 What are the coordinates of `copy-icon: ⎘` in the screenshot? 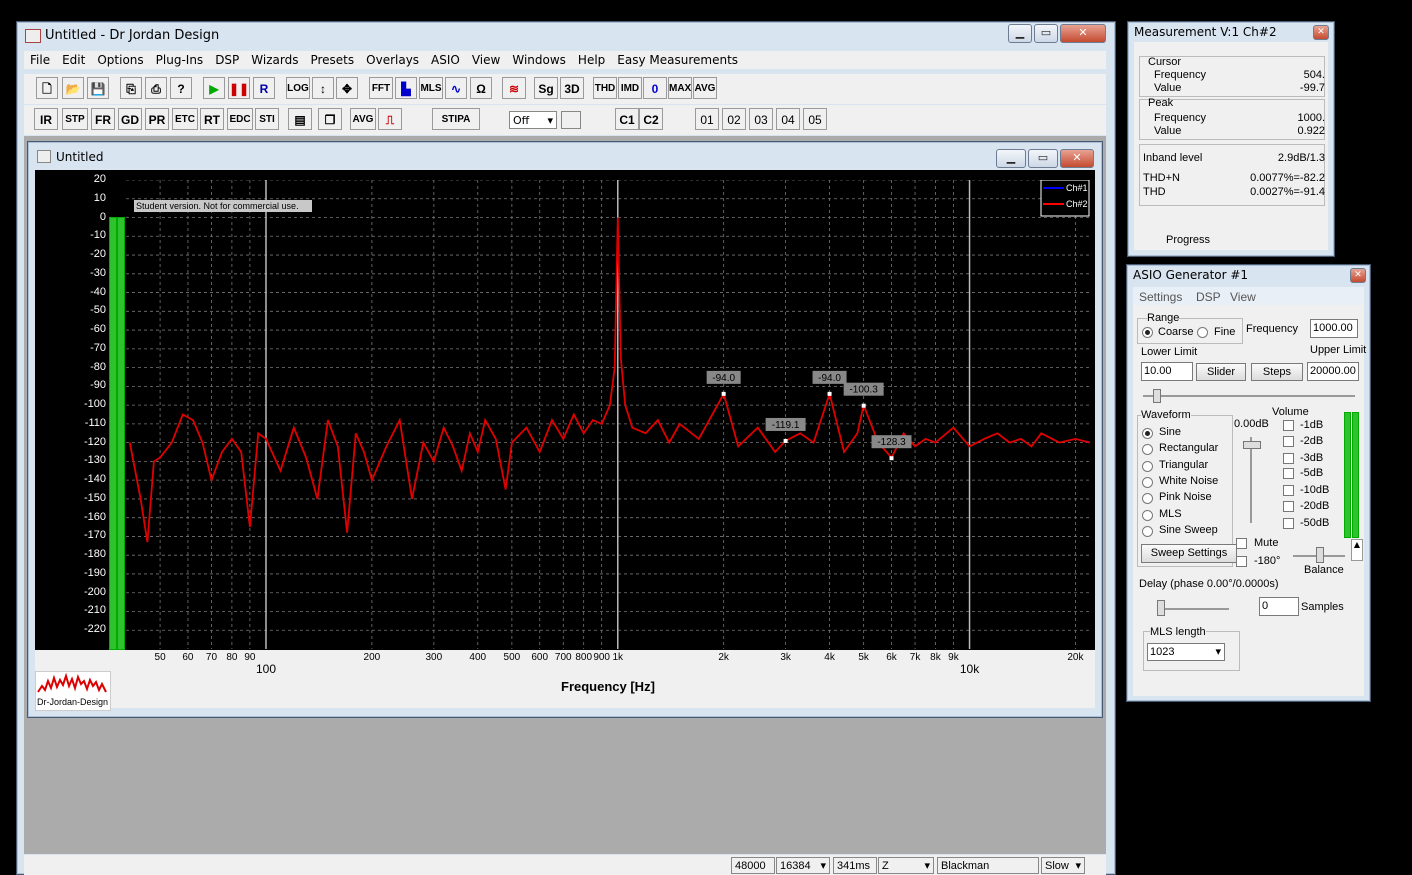 It's located at (131, 88).